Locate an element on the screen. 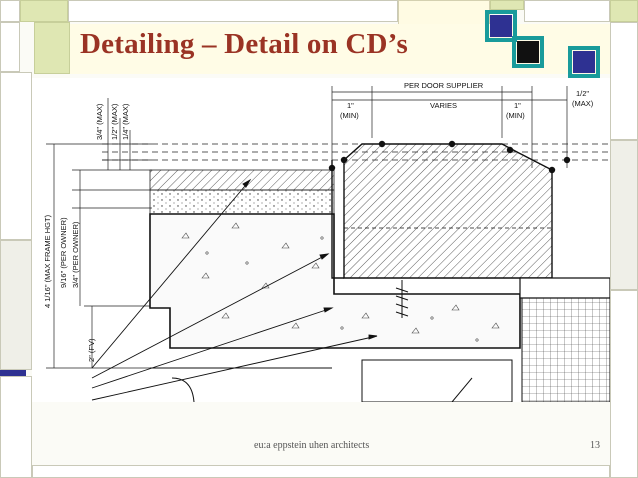  dim-label: 2" (FV) is located at coordinates (91, 350).